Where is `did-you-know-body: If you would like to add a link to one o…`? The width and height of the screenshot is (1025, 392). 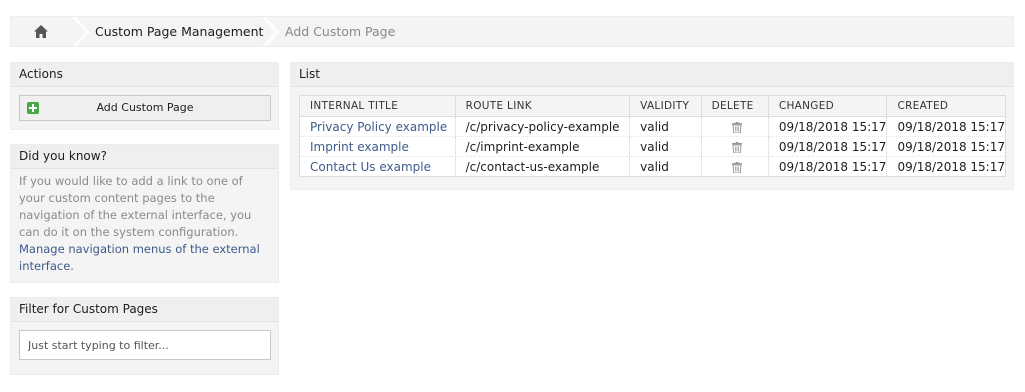
did-you-know-body: If you would like to add a link to one o… is located at coordinates (135, 206).